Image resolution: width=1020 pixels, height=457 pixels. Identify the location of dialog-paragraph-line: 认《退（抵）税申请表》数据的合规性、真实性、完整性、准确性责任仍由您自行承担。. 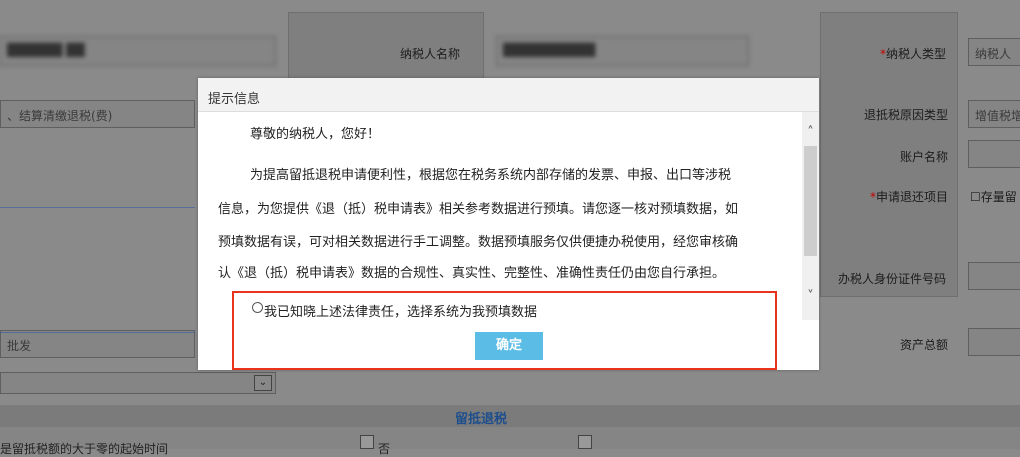
(472, 273).